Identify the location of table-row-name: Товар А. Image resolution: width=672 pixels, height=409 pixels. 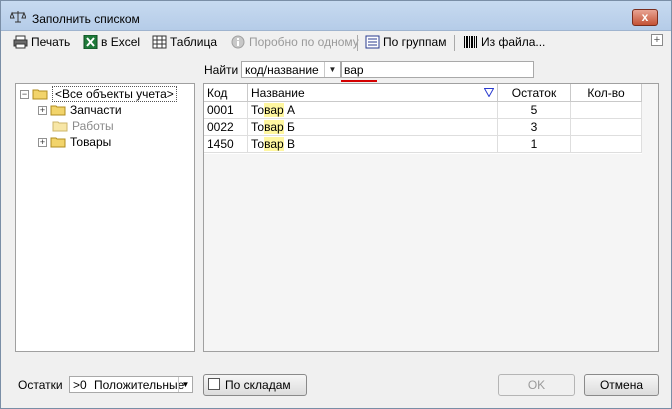
(373, 110).